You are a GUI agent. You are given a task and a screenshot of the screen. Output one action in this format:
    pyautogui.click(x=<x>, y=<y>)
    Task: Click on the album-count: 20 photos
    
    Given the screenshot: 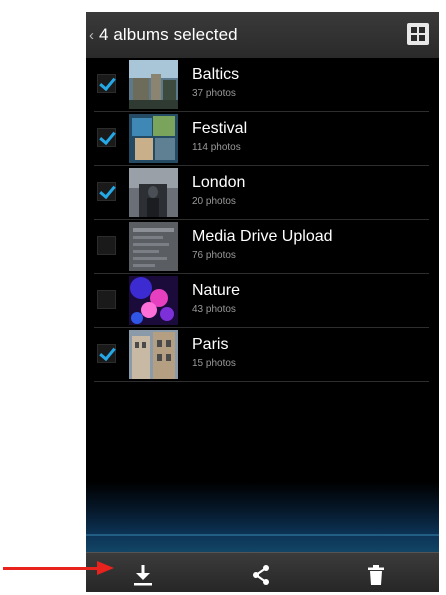 What is the action you would take?
    pyautogui.click(x=214, y=201)
    